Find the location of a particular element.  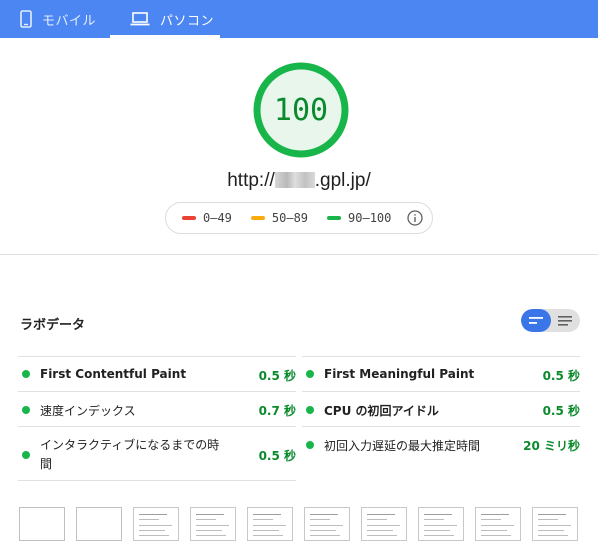

detail-lines-icon is located at coordinates (565, 320).